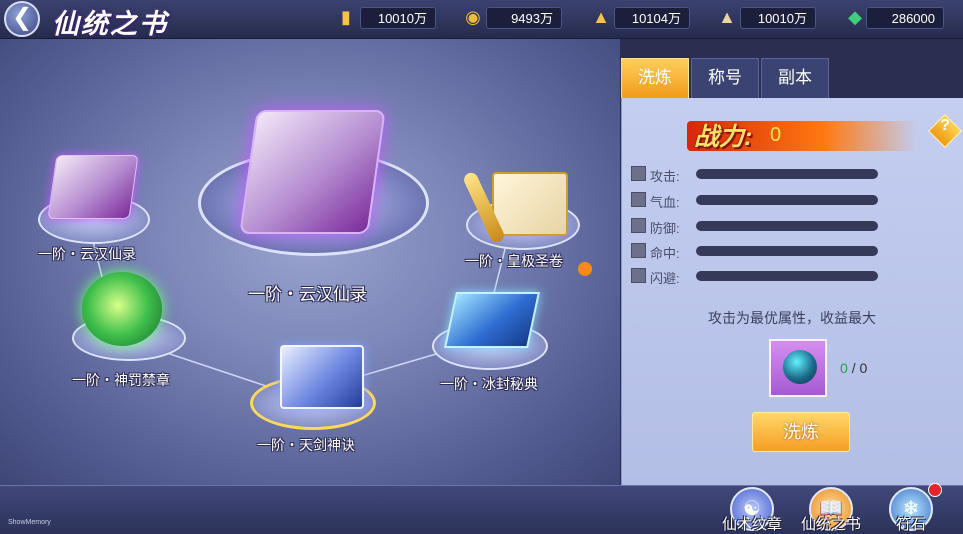  I want to click on book-label-huangji: 一阶・皇极圣卷, so click(514, 261).